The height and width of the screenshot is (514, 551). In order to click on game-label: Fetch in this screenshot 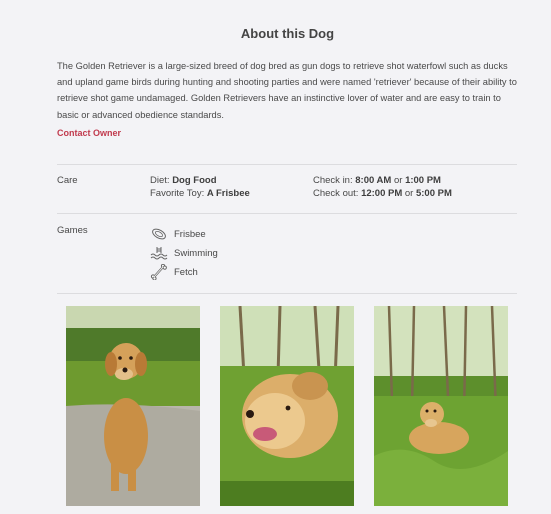, I will do `click(186, 272)`.